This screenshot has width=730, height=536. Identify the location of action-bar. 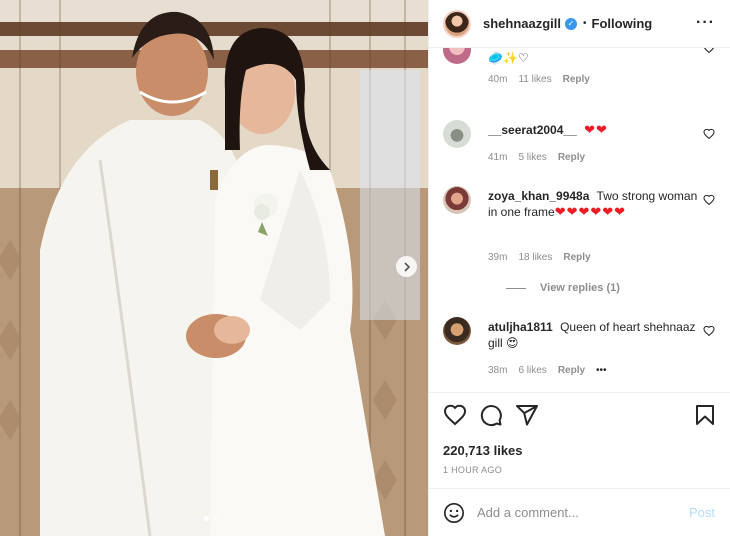
(580, 416).